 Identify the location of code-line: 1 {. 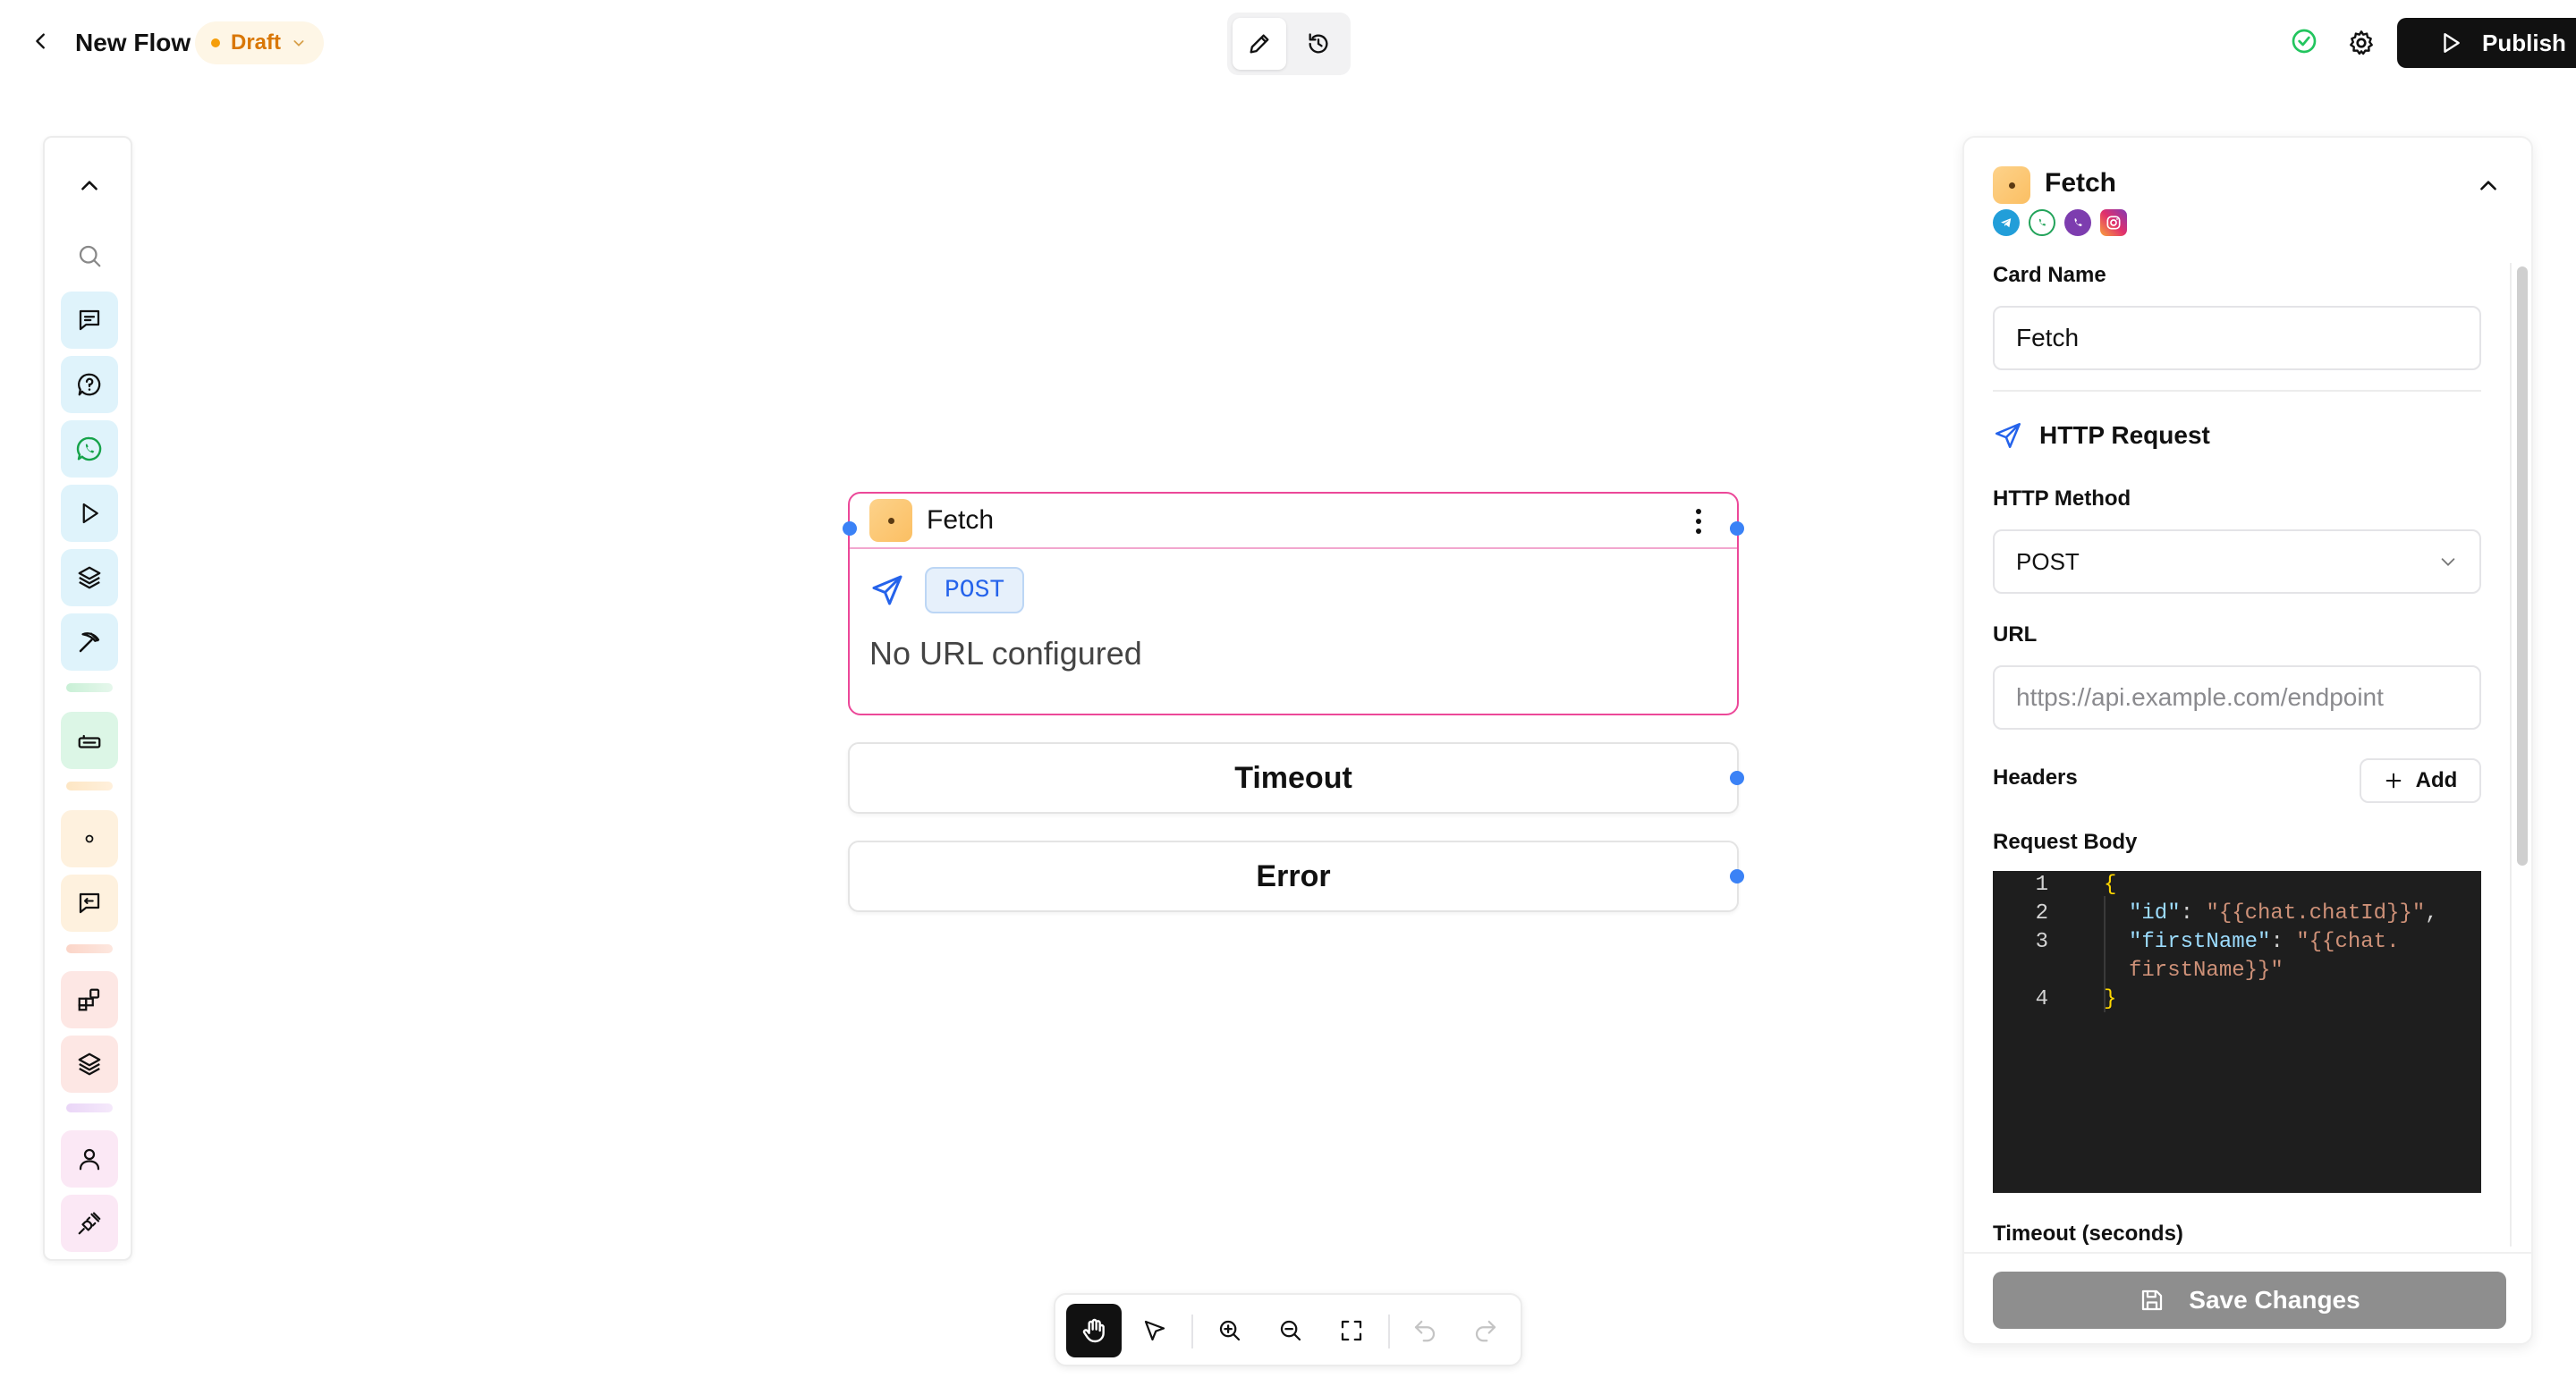
(2237, 885).